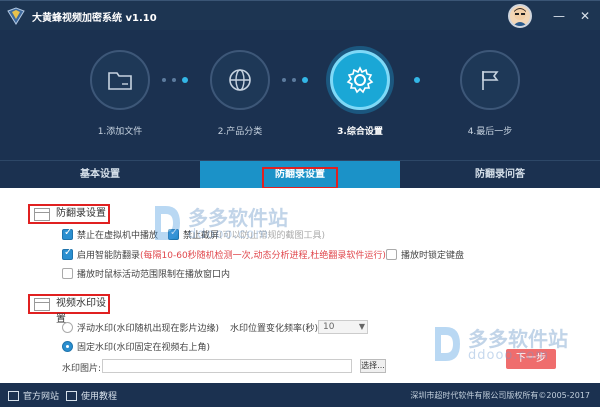 This screenshot has height=407, width=600. I want to click on gear-icon, so click(360, 80).